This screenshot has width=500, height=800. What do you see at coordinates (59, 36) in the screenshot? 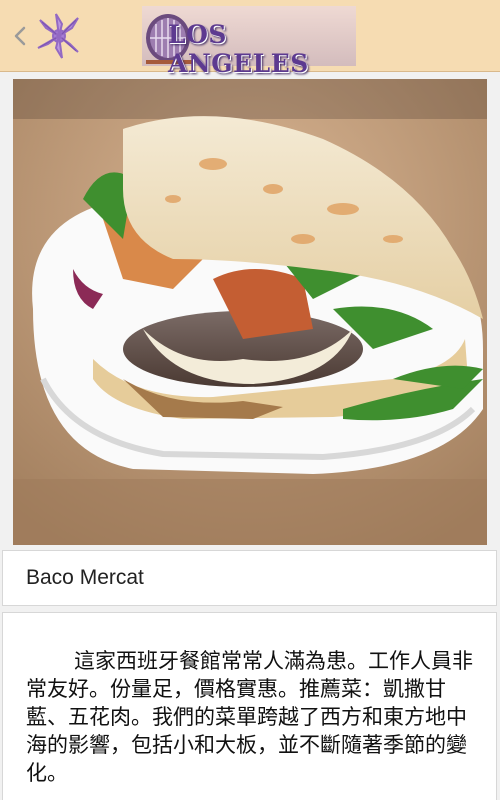
I see `palm-leaf-icon` at bounding box center [59, 36].